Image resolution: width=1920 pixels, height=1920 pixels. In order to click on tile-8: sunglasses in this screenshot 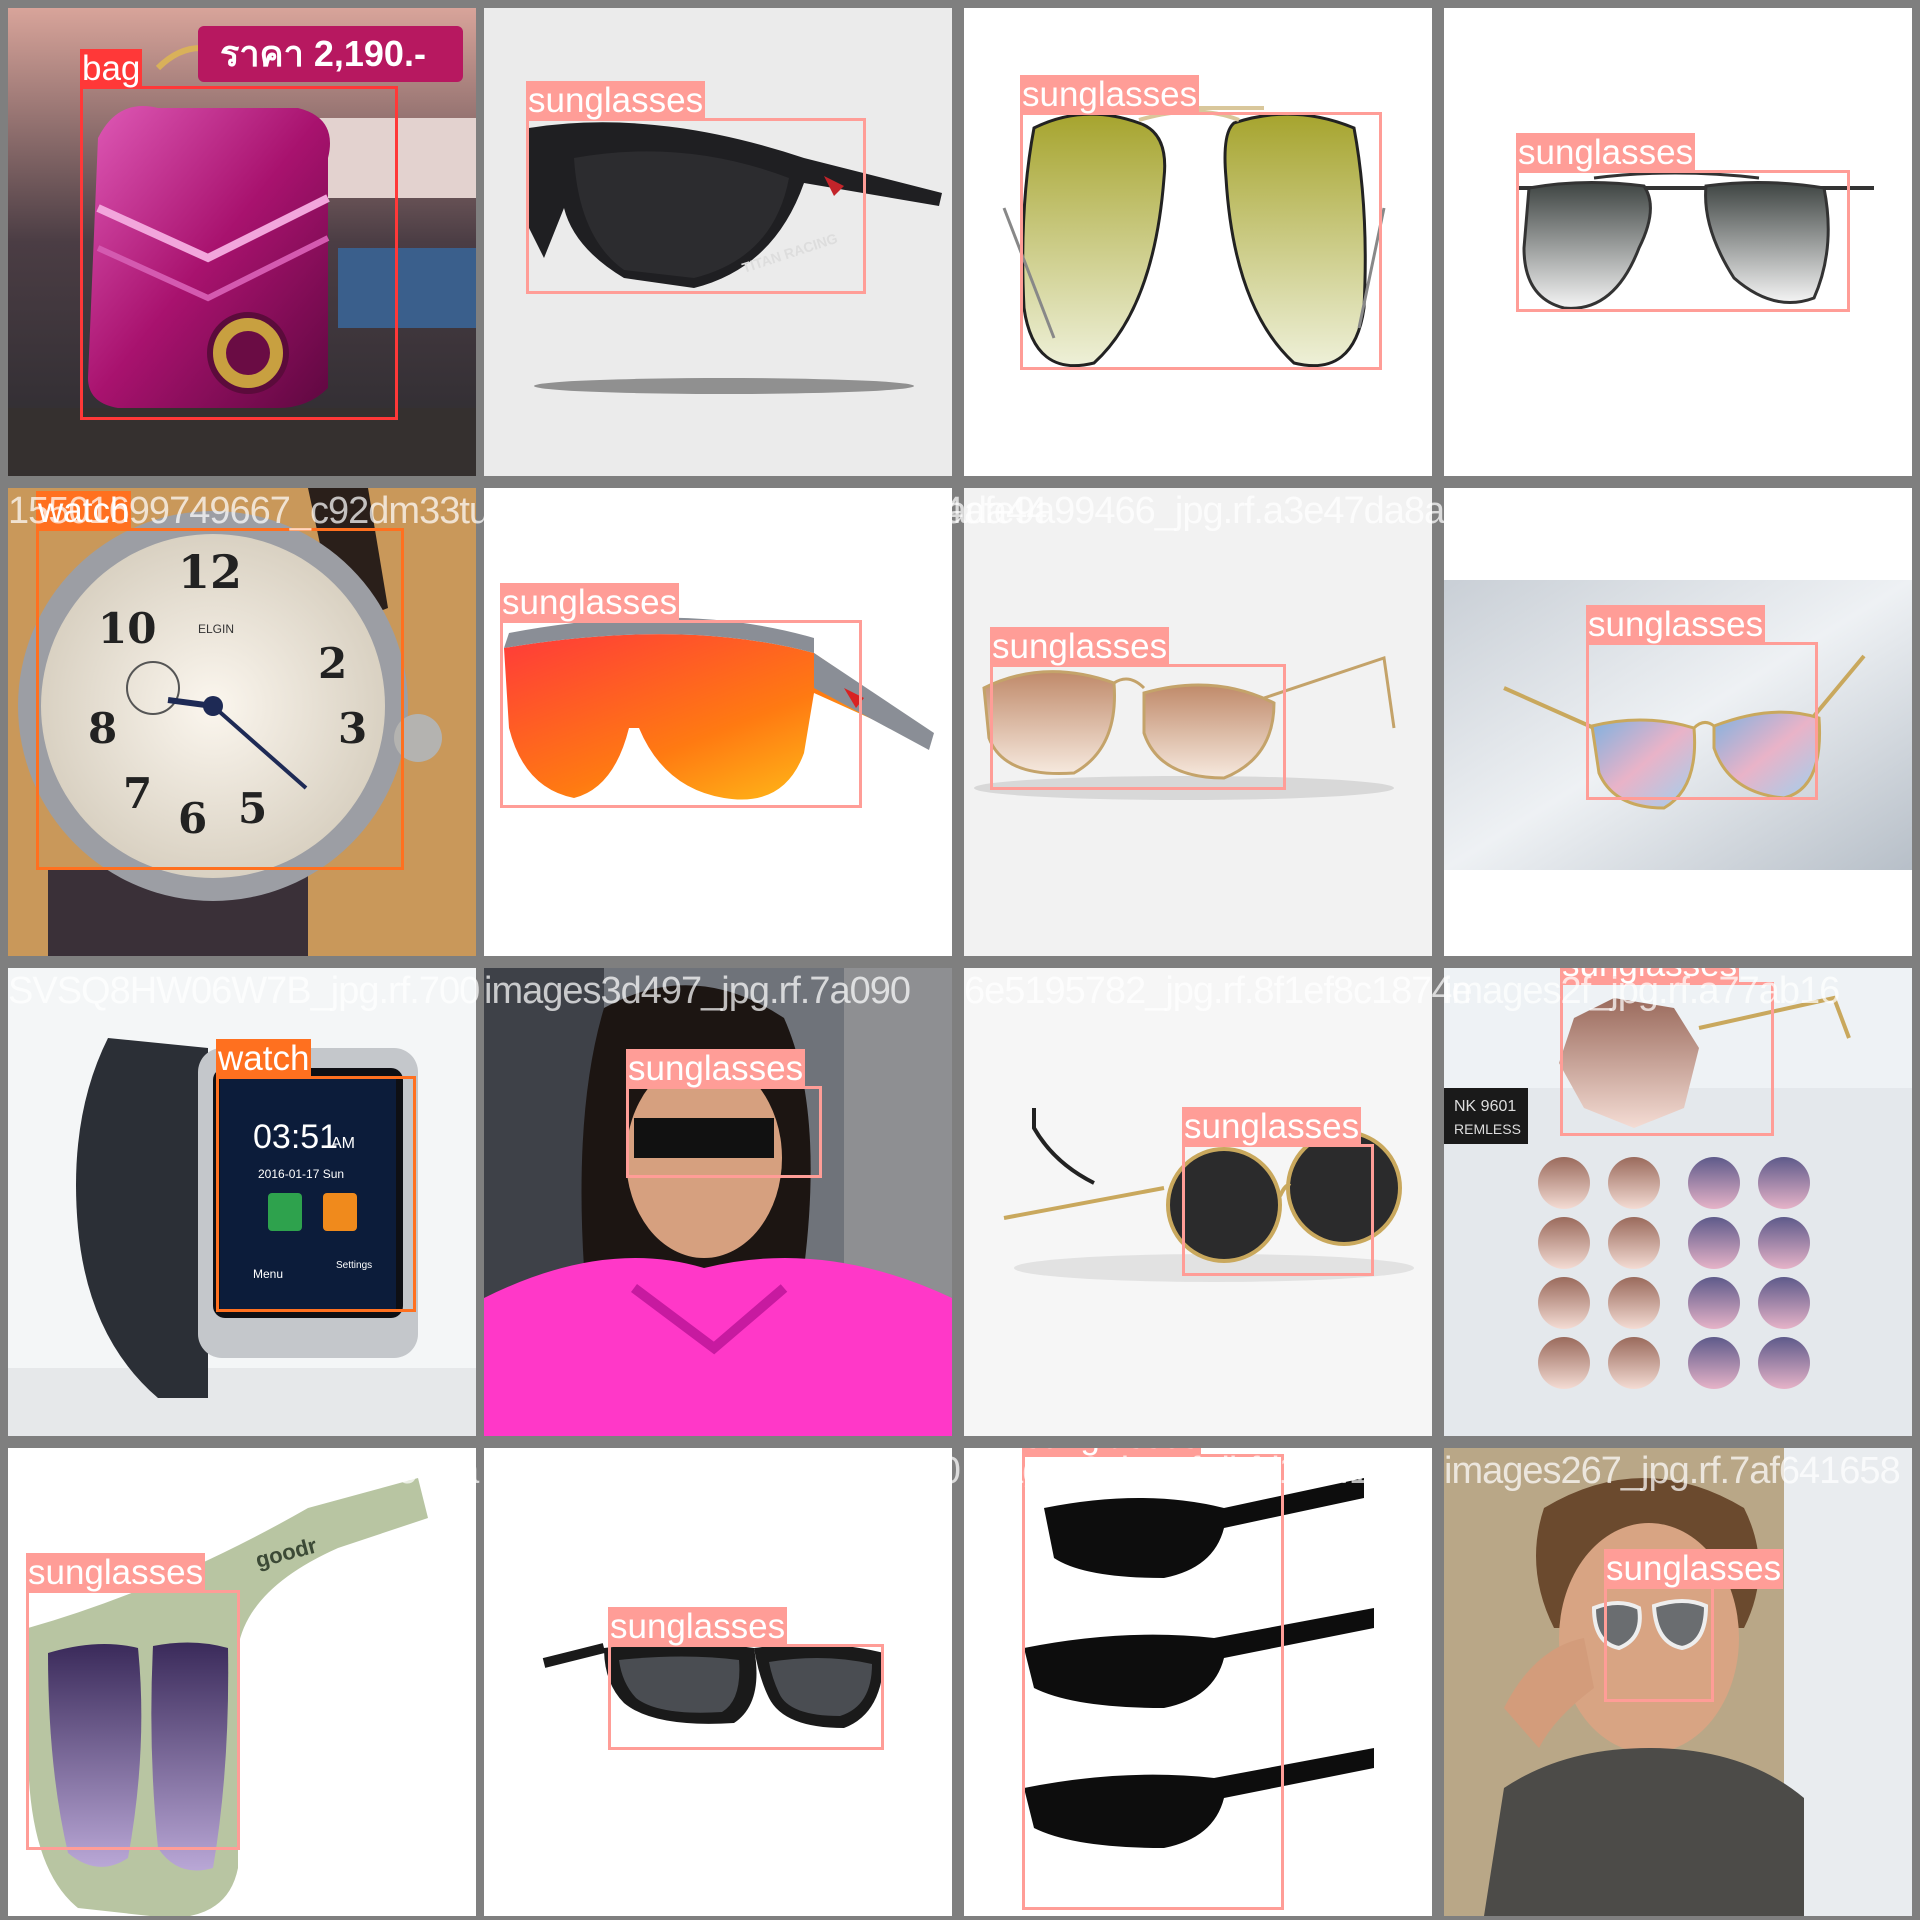, I will do `click(1678, 722)`.